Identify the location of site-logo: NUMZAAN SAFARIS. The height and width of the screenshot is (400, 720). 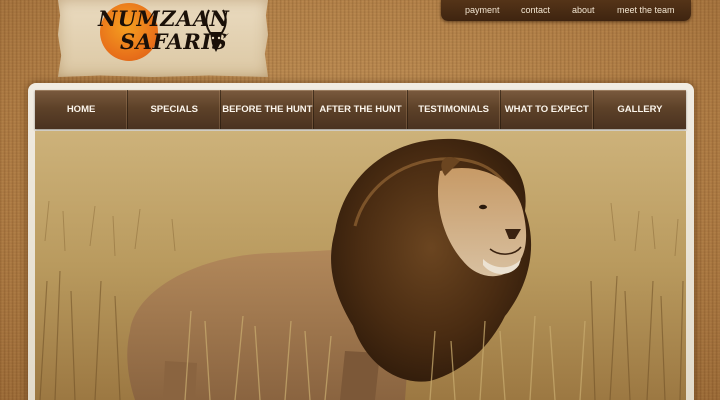
(163, 38).